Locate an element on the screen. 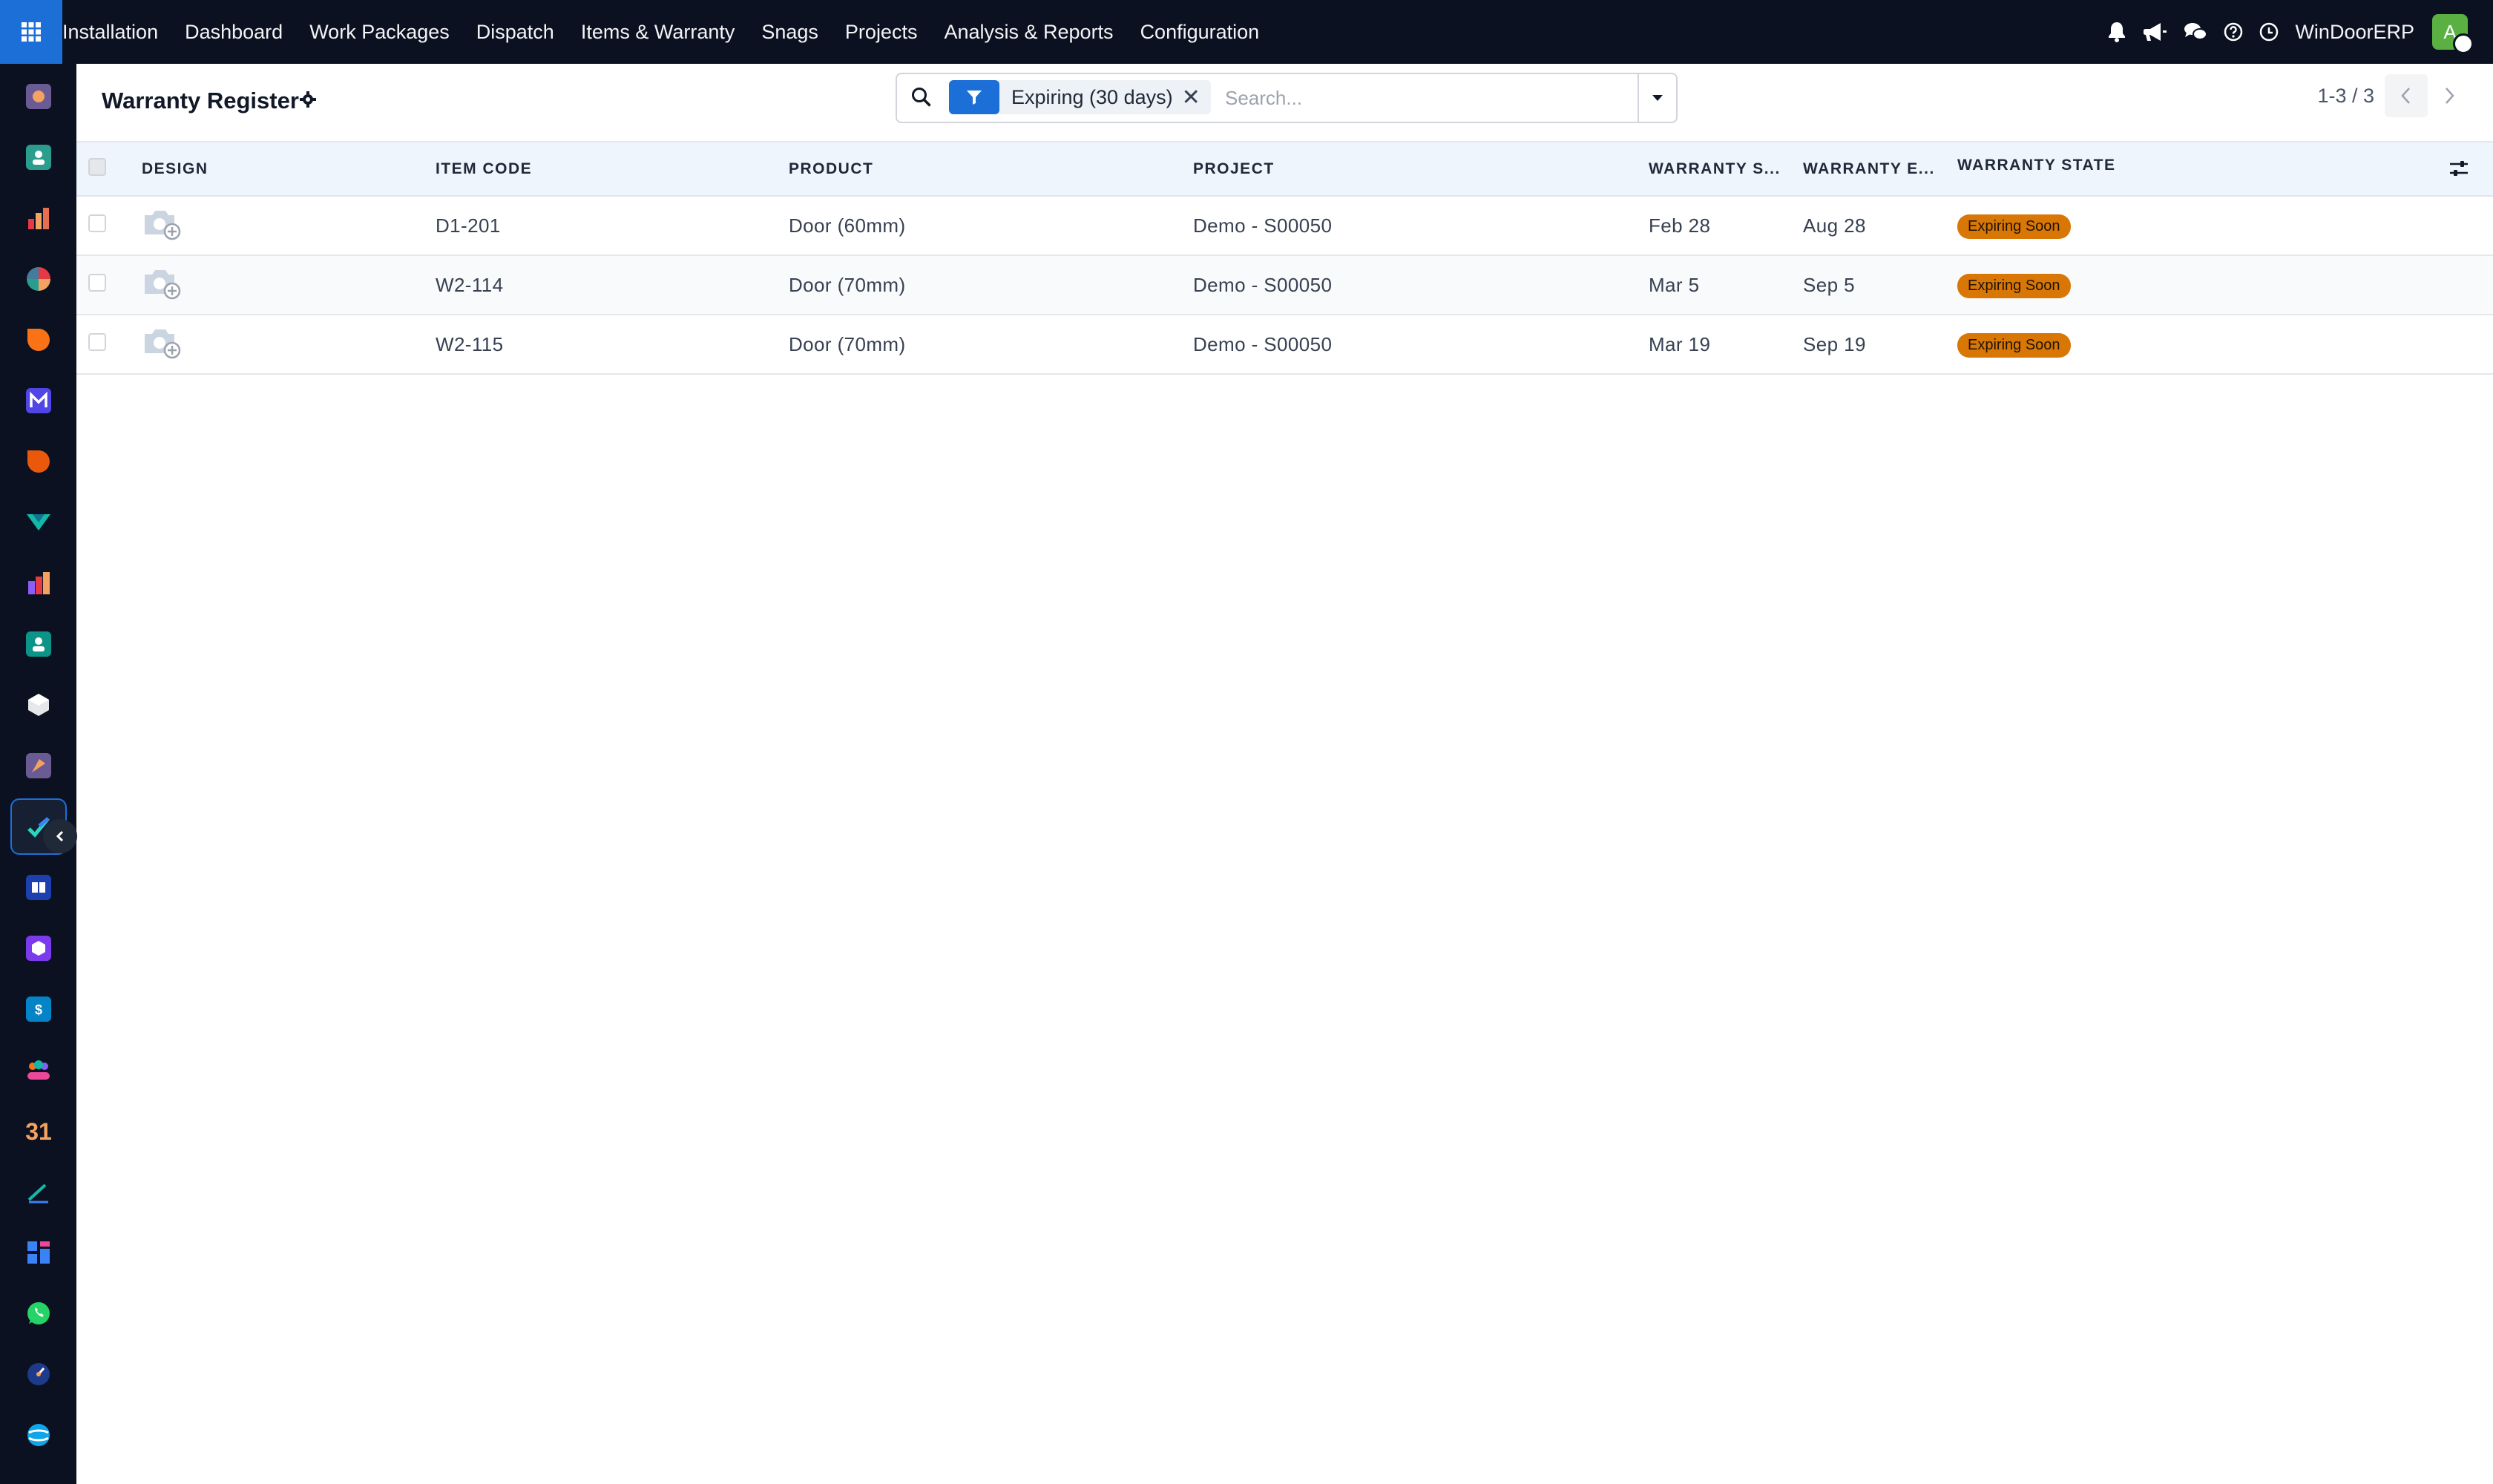 This screenshot has width=2493, height=1484. camera-add-icon is located at coordinates (163, 343).